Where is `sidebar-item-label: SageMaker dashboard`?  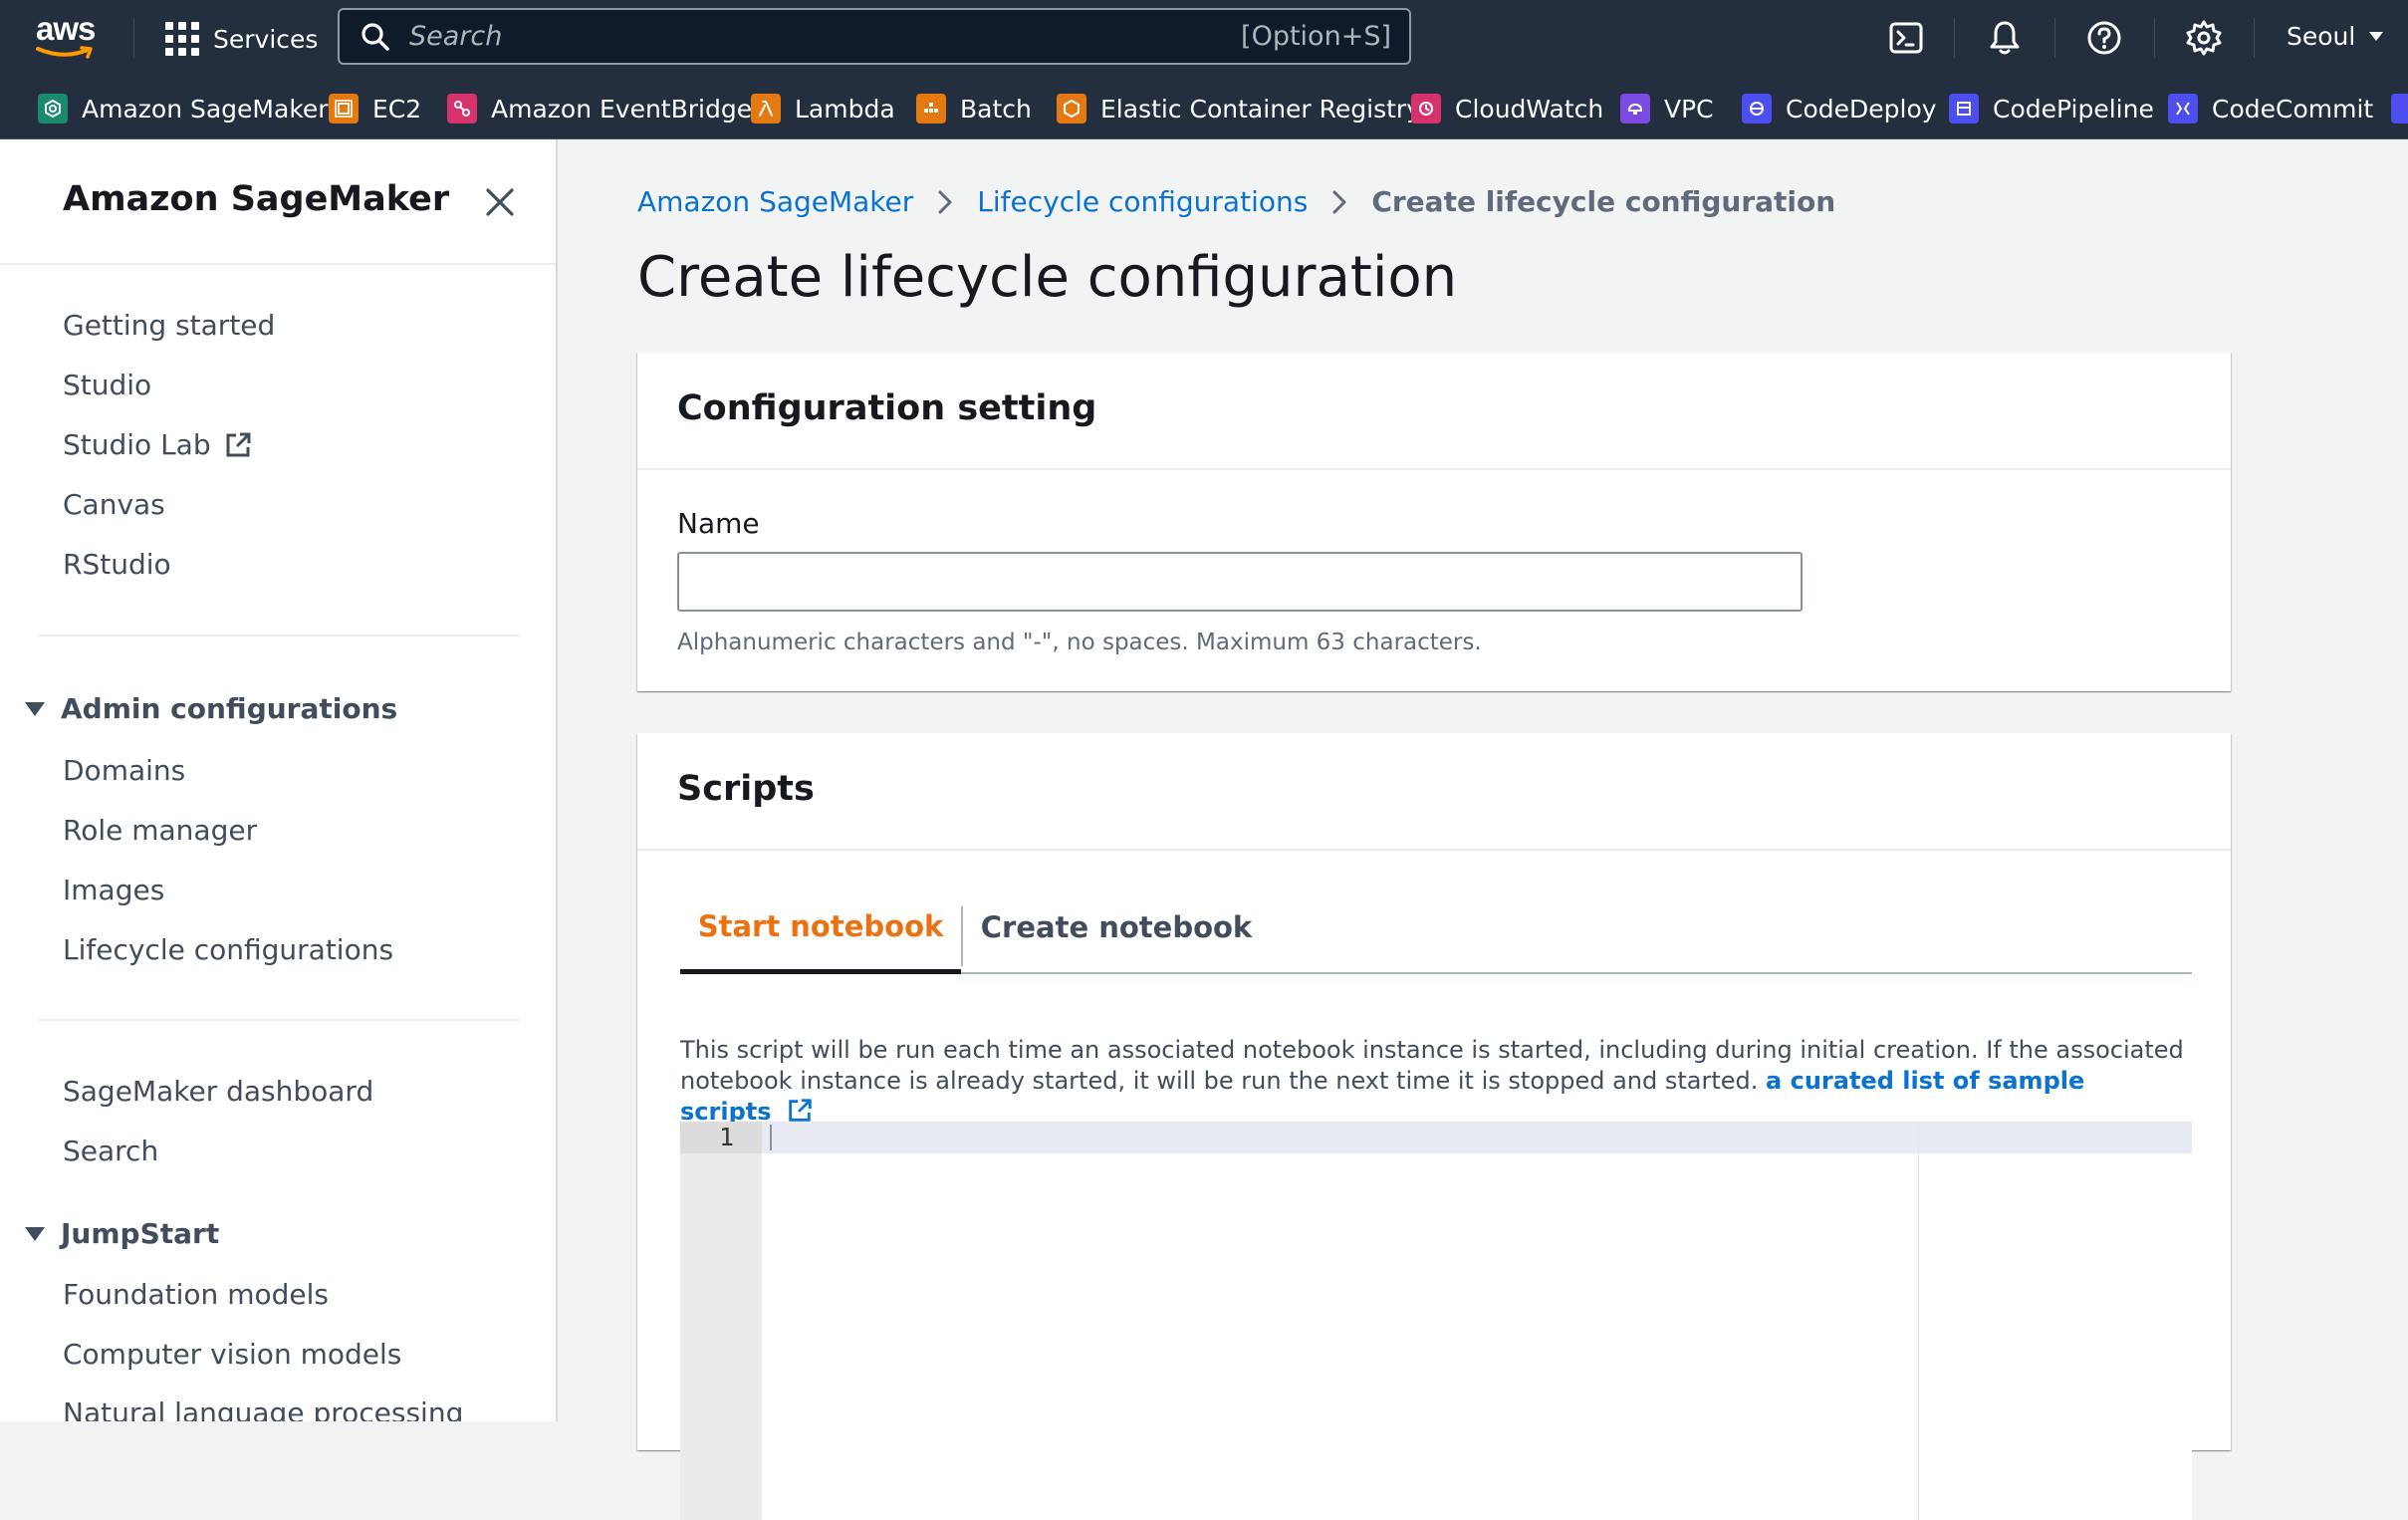 sidebar-item-label: SageMaker dashboard is located at coordinates (218, 1091).